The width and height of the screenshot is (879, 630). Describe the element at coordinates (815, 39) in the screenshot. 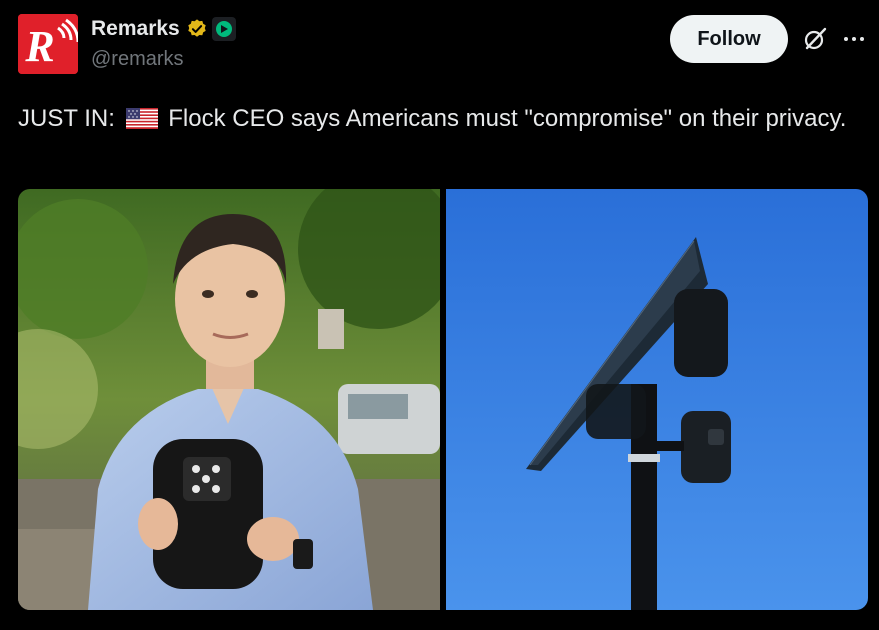

I see `grok-icon` at that location.